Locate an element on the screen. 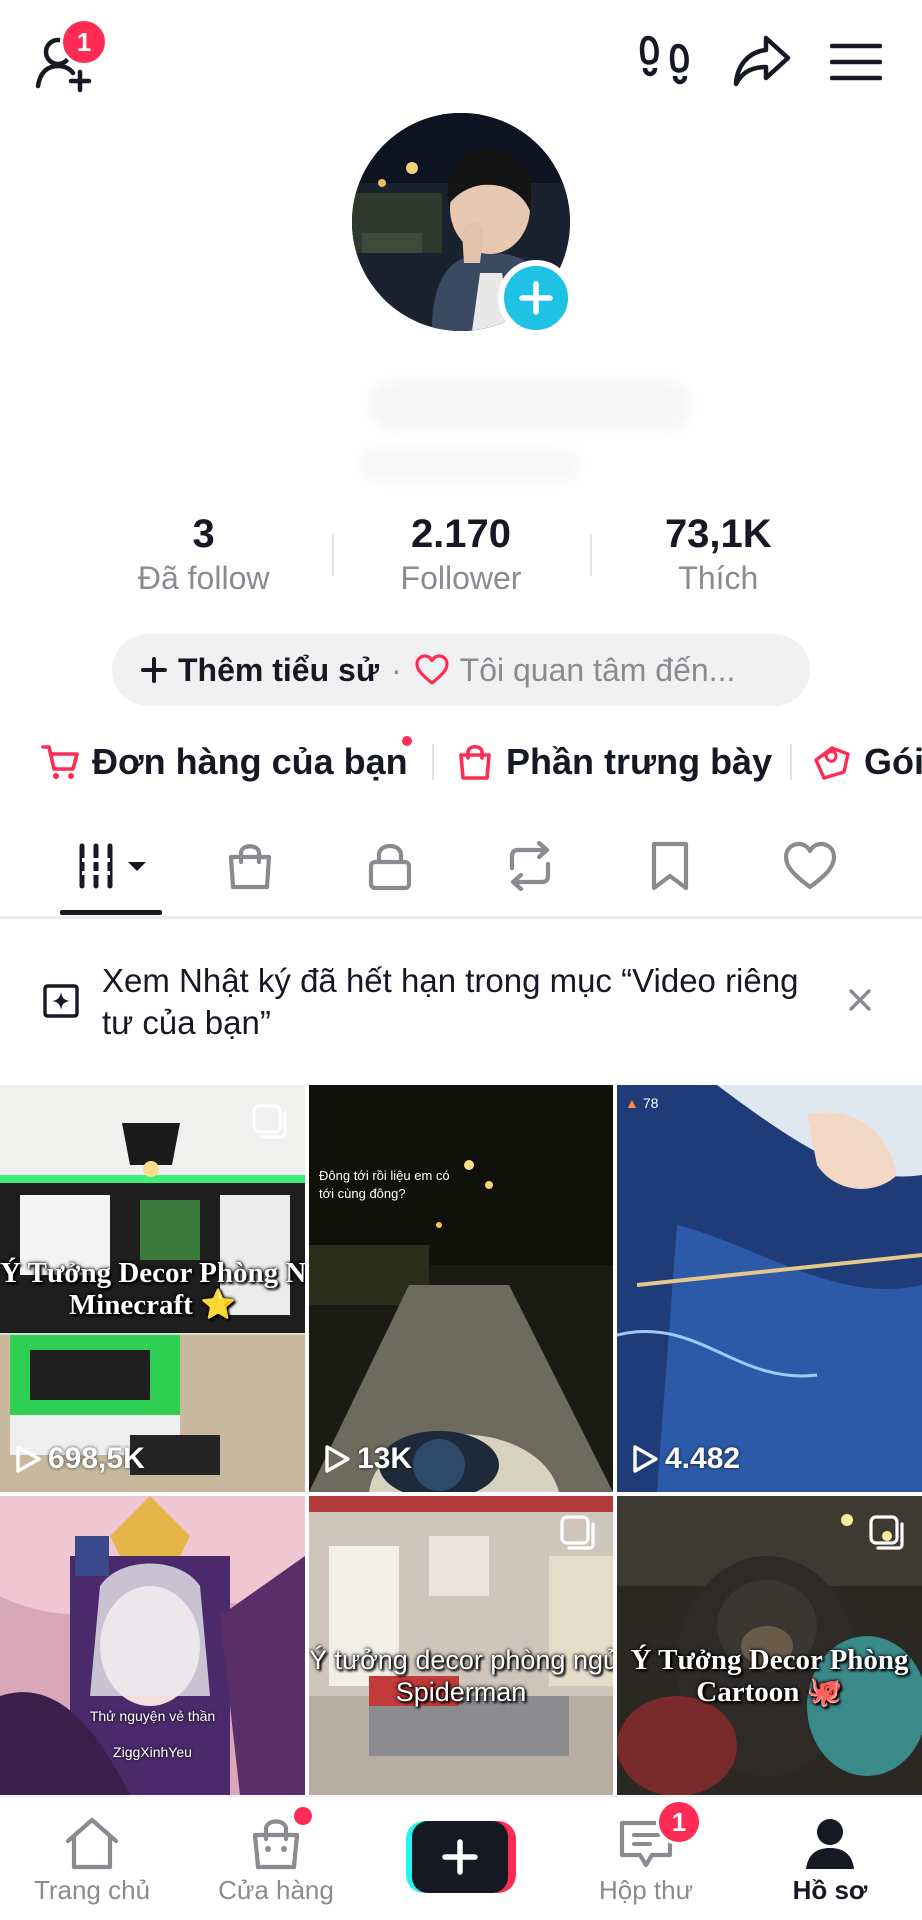 Image resolution: width=922 pixels, height=1920 pixels. tabs-divider is located at coordinates (461, 917).